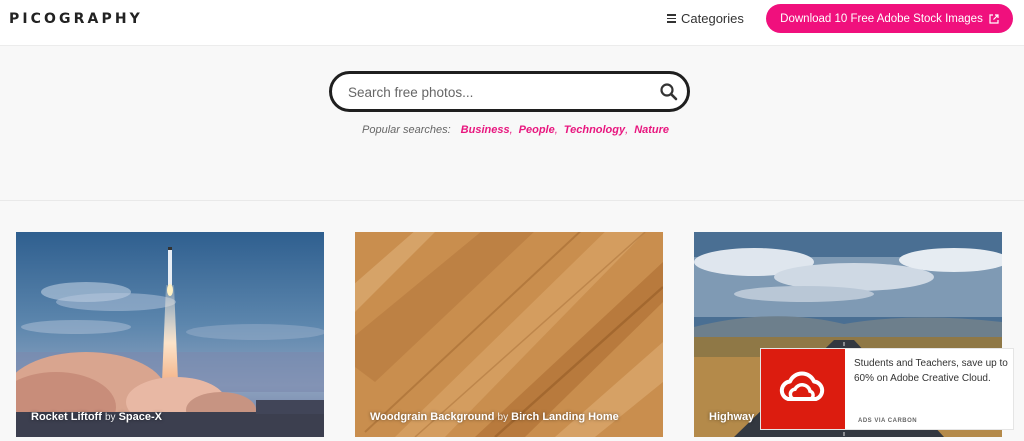  Describe the element at coordinates (537, 130) in the screenshot. I see `popular-search-people: People` at that location.